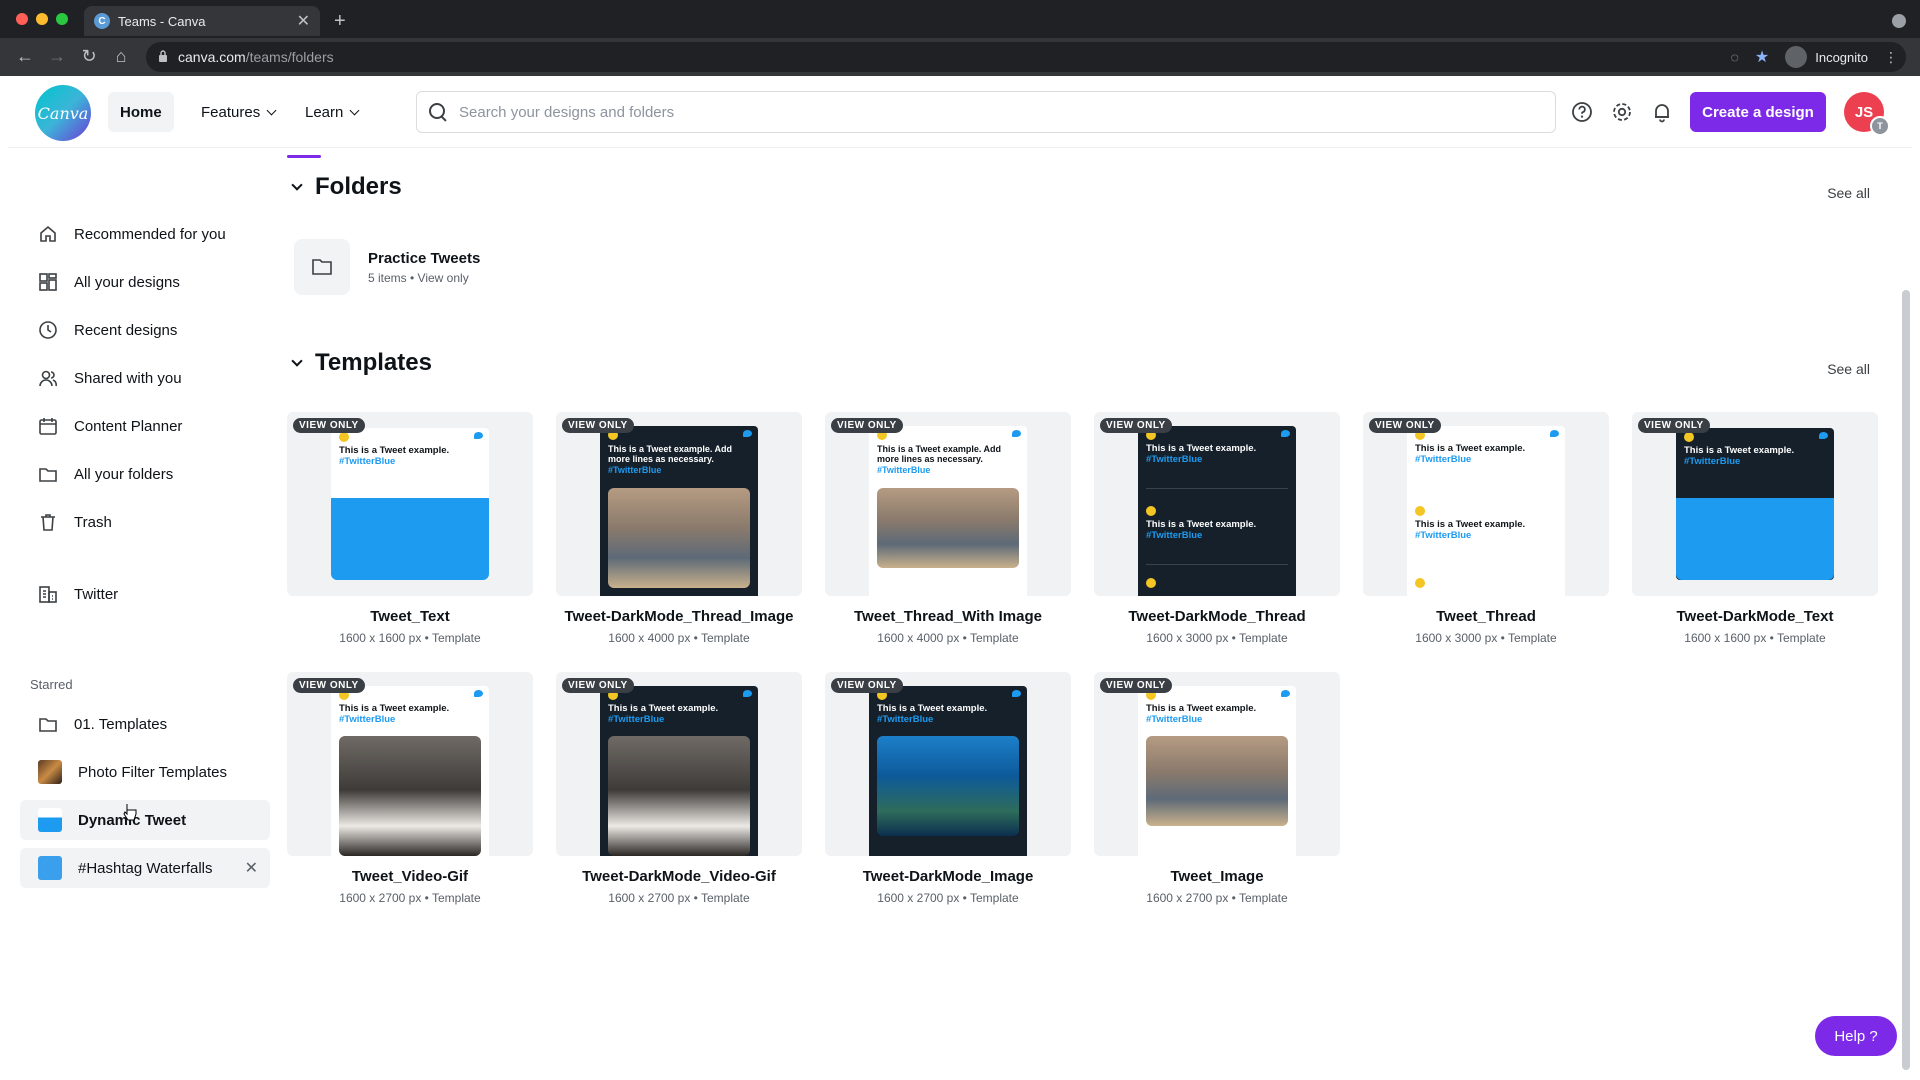 The height and width of the screenshot is (1080, 1920). Describe the element at coordinates (1856, 1036) in the screenshot. I see `help-button: Help ?` at that location.